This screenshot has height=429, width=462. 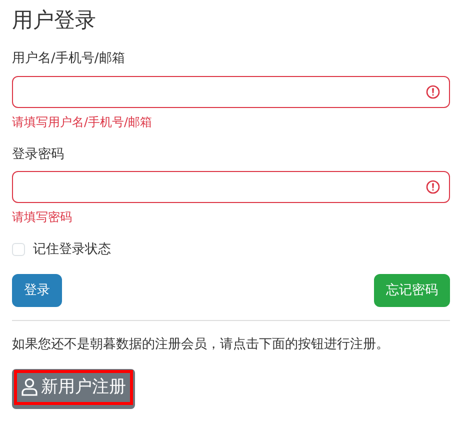 What do you see at coordinates (83, 122) in the screenshot?
I see `error-message: 请填写用户名/手机号/邮箱` at bounding box center [83, 122].